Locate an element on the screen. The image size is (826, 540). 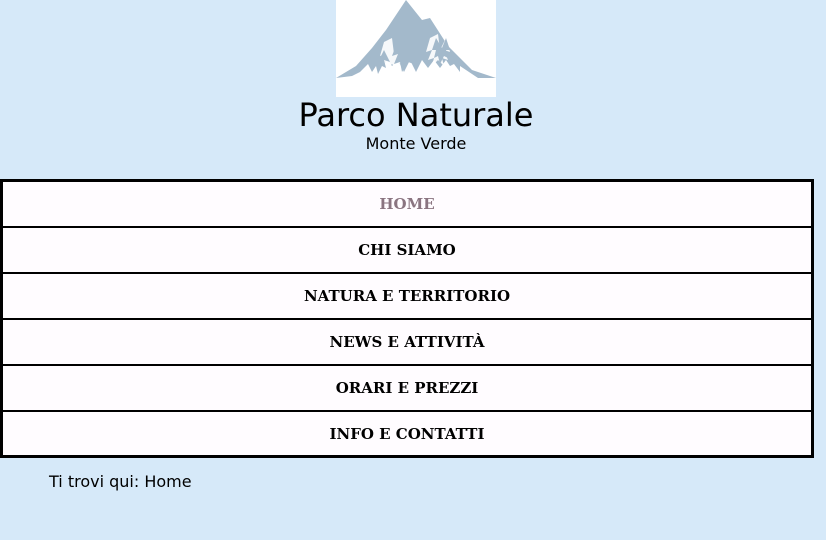
site-logo is located at coordinates (416, 48).